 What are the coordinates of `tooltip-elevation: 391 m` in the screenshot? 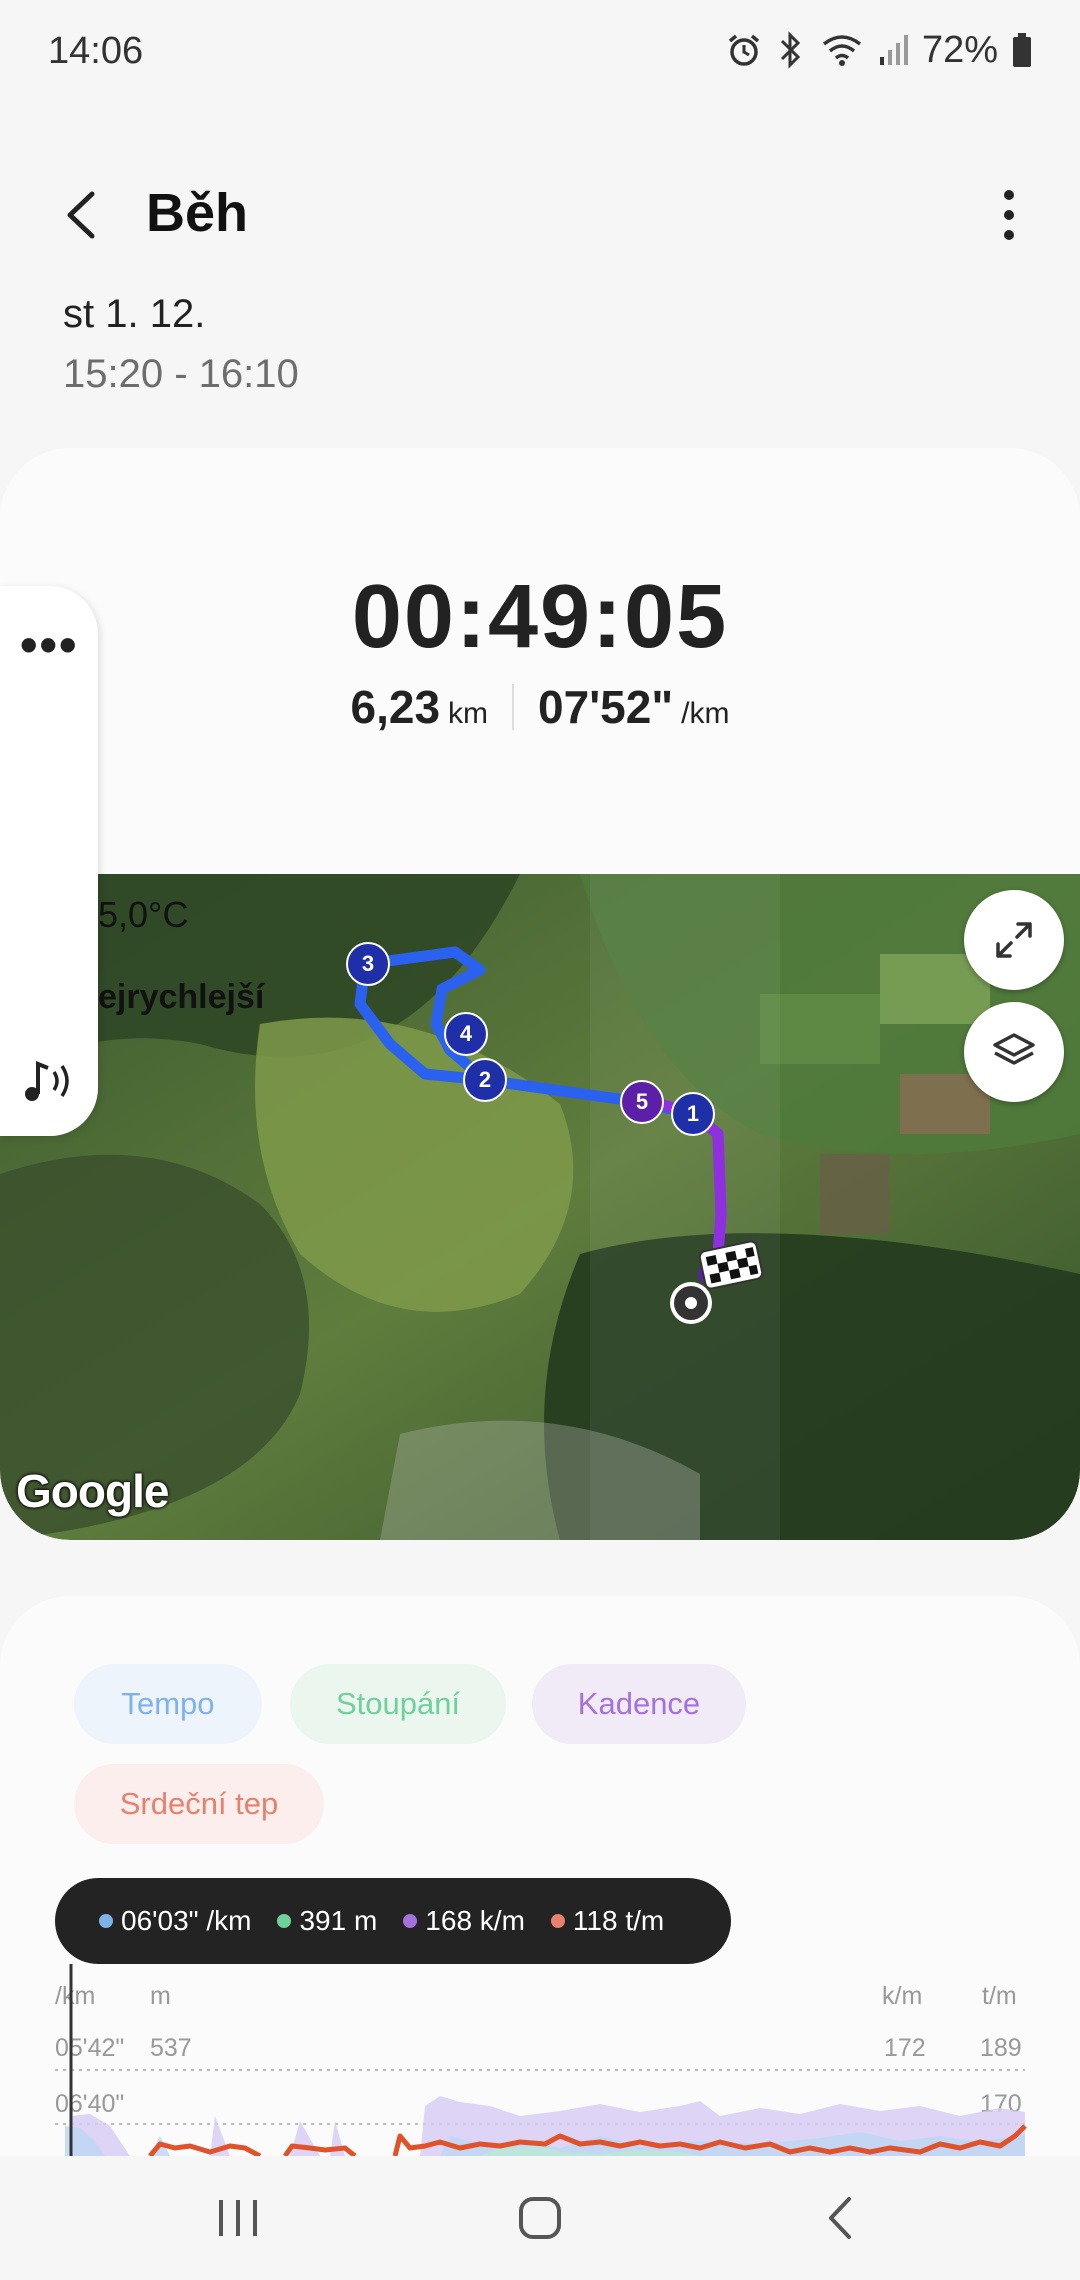 It's located at (338, 1920).